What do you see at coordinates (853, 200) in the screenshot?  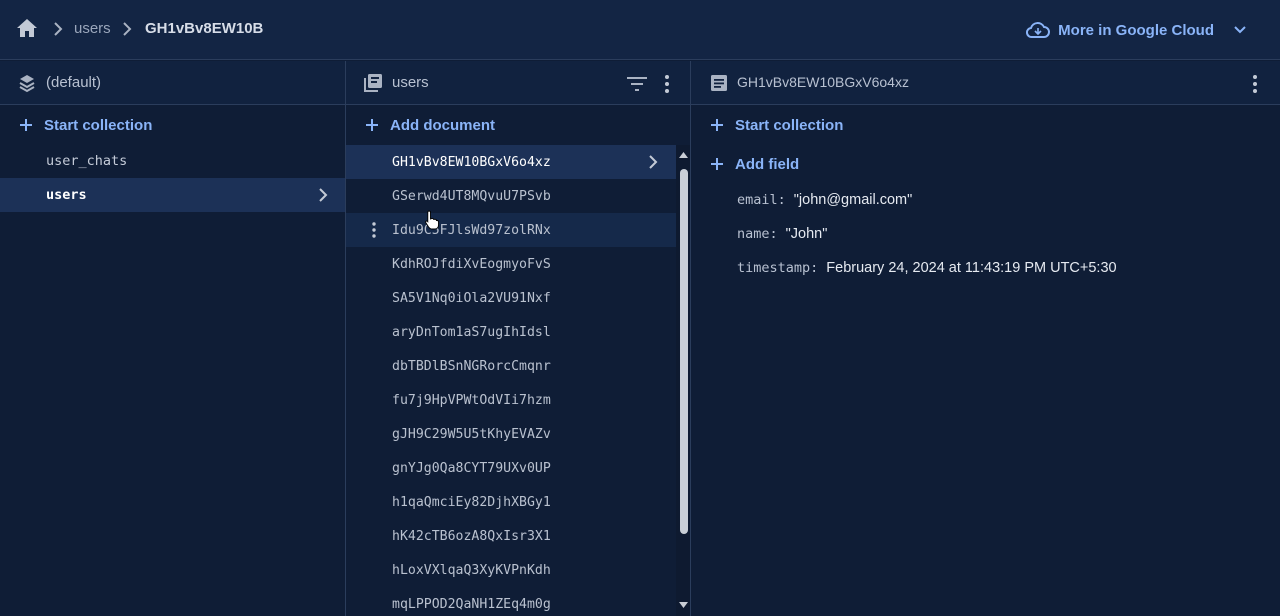 I see `field-value: "john@gmail.com"` at bounding box center [853, 200].